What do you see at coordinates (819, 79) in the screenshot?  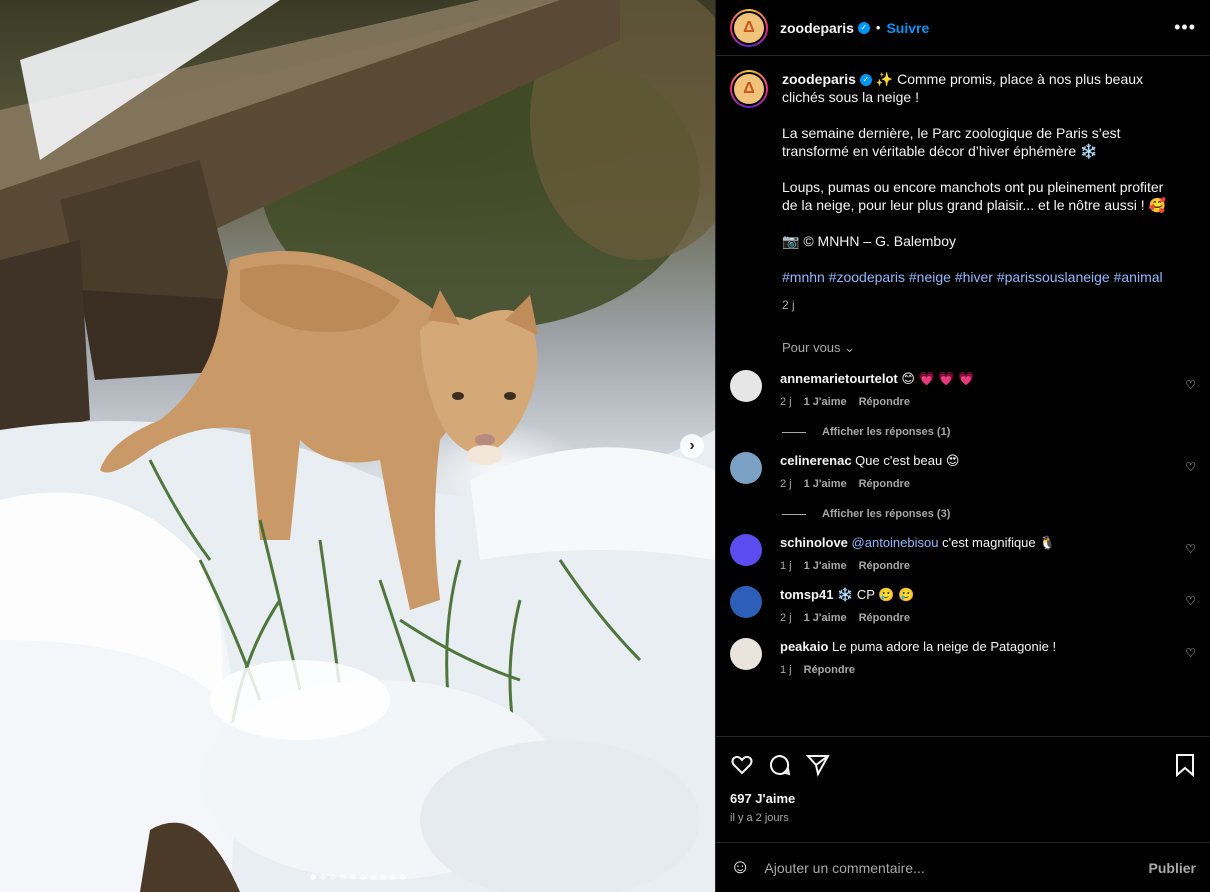 I see `caption-username: zoodeparis` at bounding box center [819, 79].